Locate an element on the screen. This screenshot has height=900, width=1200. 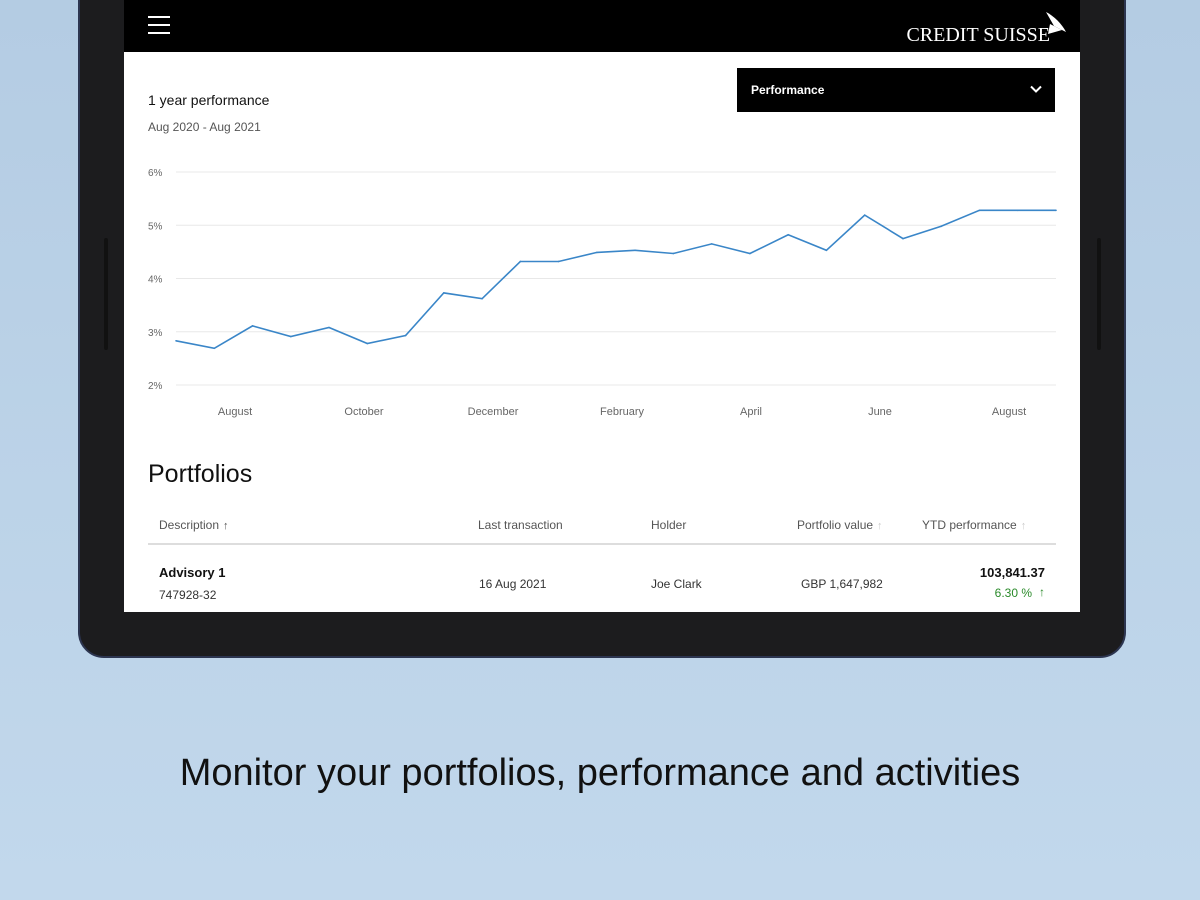
column-header-portfolio-value: Portfolio value ↑ is located at coordinates (840, 525).